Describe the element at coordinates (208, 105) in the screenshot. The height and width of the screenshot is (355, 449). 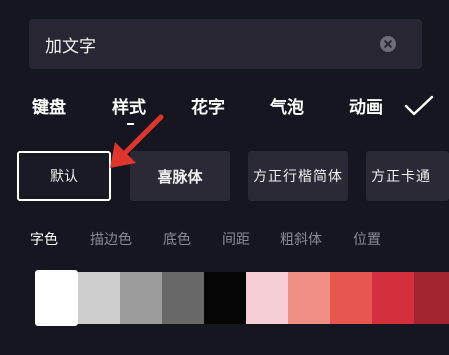
I see `tab-fancy-text: 花字` at that location.